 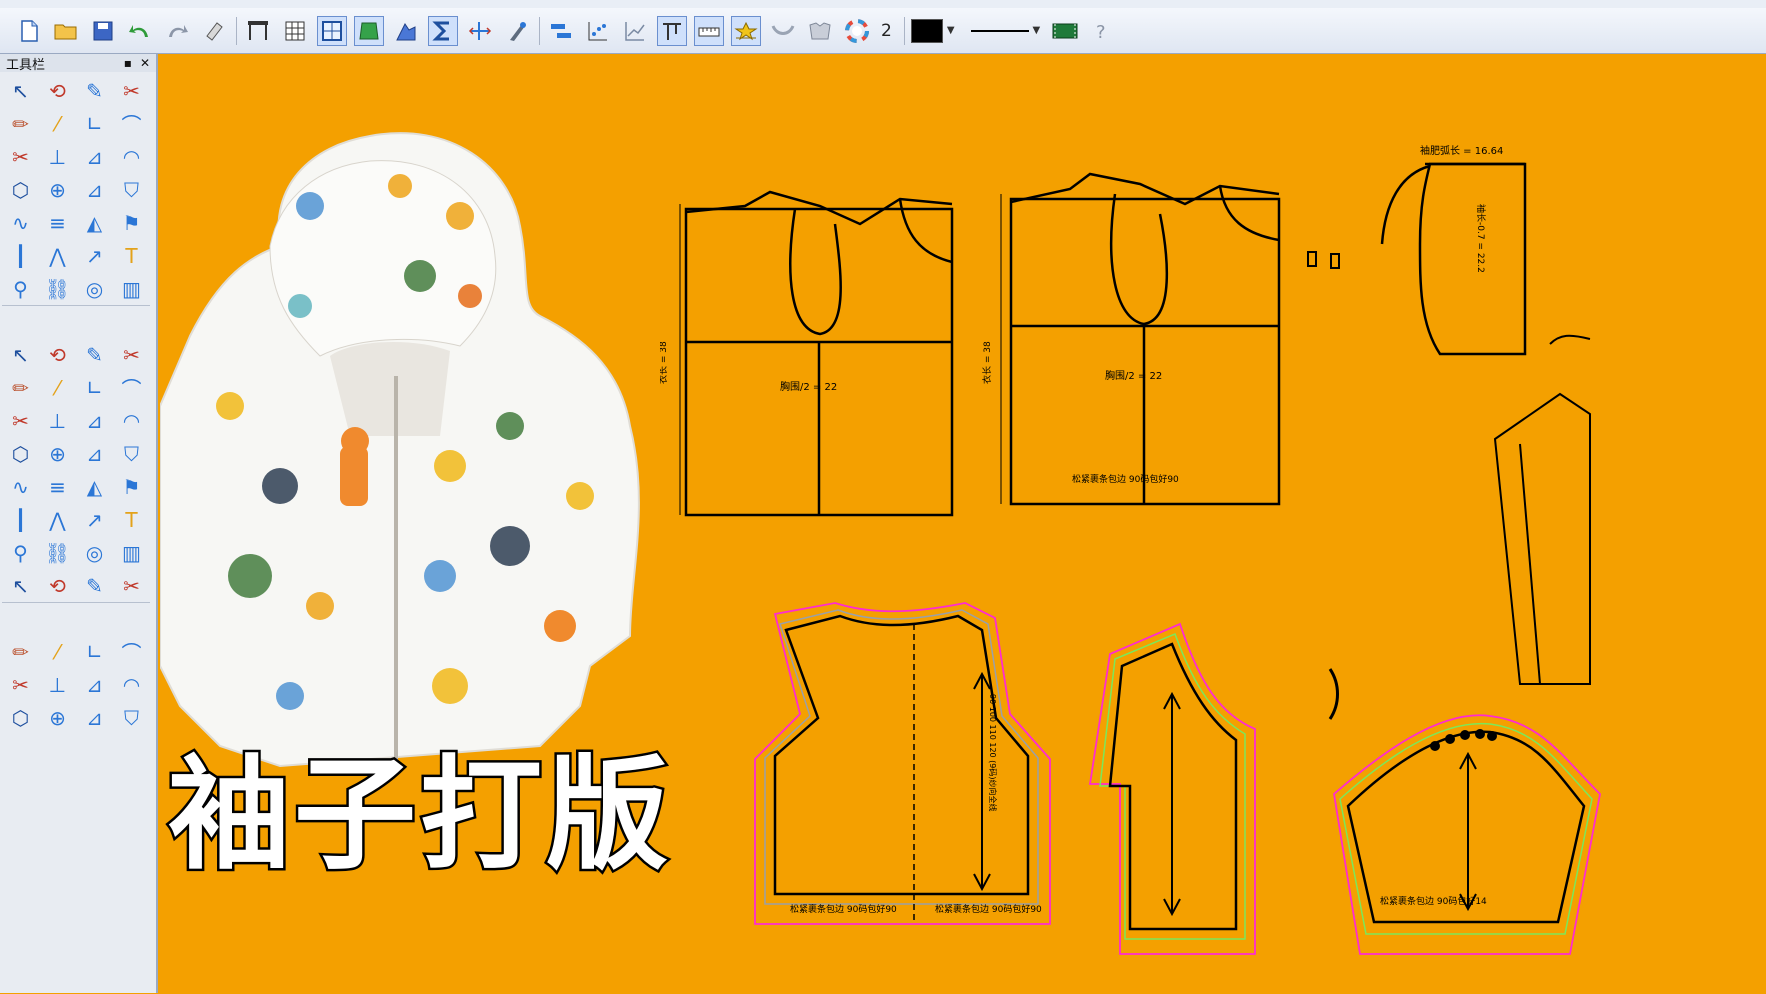 I want to click on color-picker, so click(x=926, y=30).